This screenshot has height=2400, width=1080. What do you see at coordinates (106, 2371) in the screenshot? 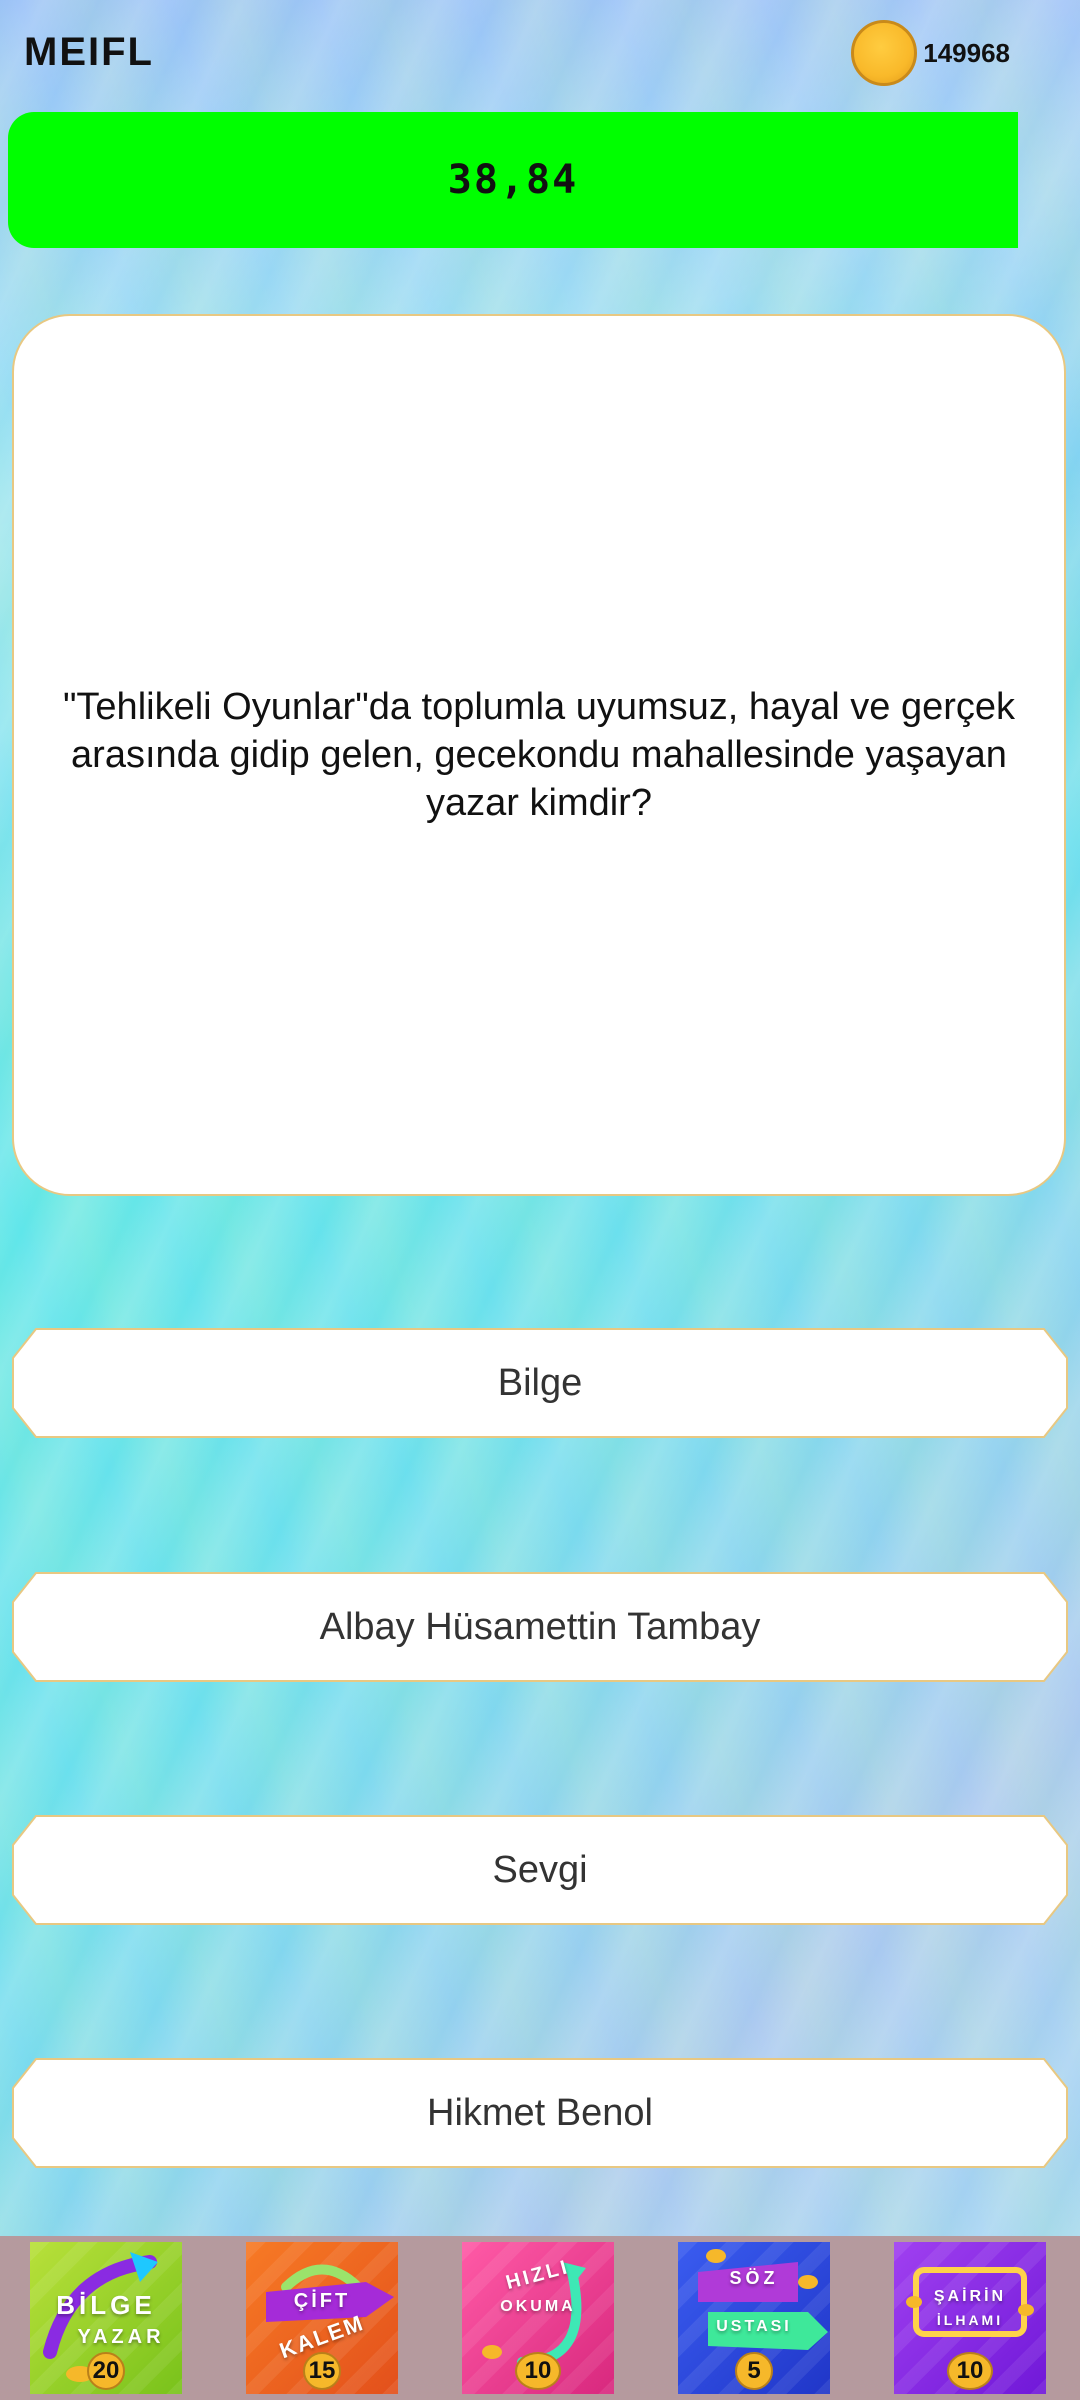
I see `joker-count-badge: 20` at bounding box center [106, 2371].